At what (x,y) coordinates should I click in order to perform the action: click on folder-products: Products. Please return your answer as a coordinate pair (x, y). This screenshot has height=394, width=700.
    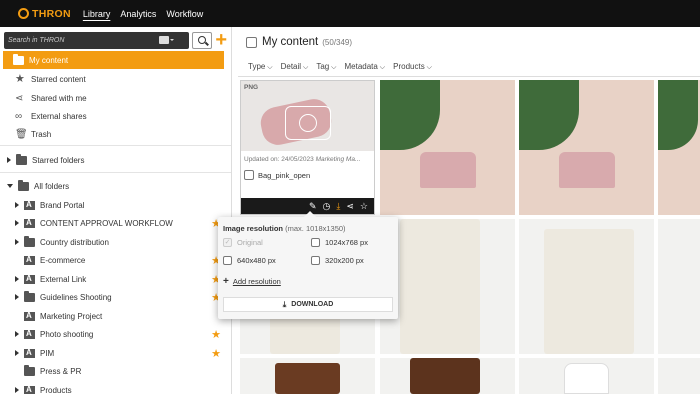
    Looking at the image, I should click on (115, 387).